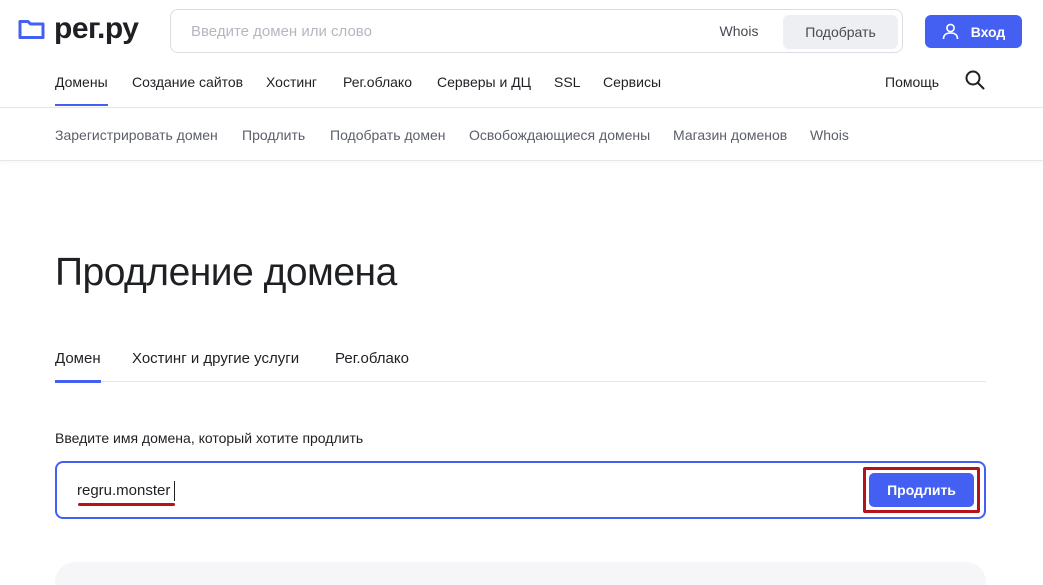 The height and width of the screenshot is (585, 1043). Describe the element at coordinates (988, 31) in the screenshot. I see `login-label: Вход` at that location.